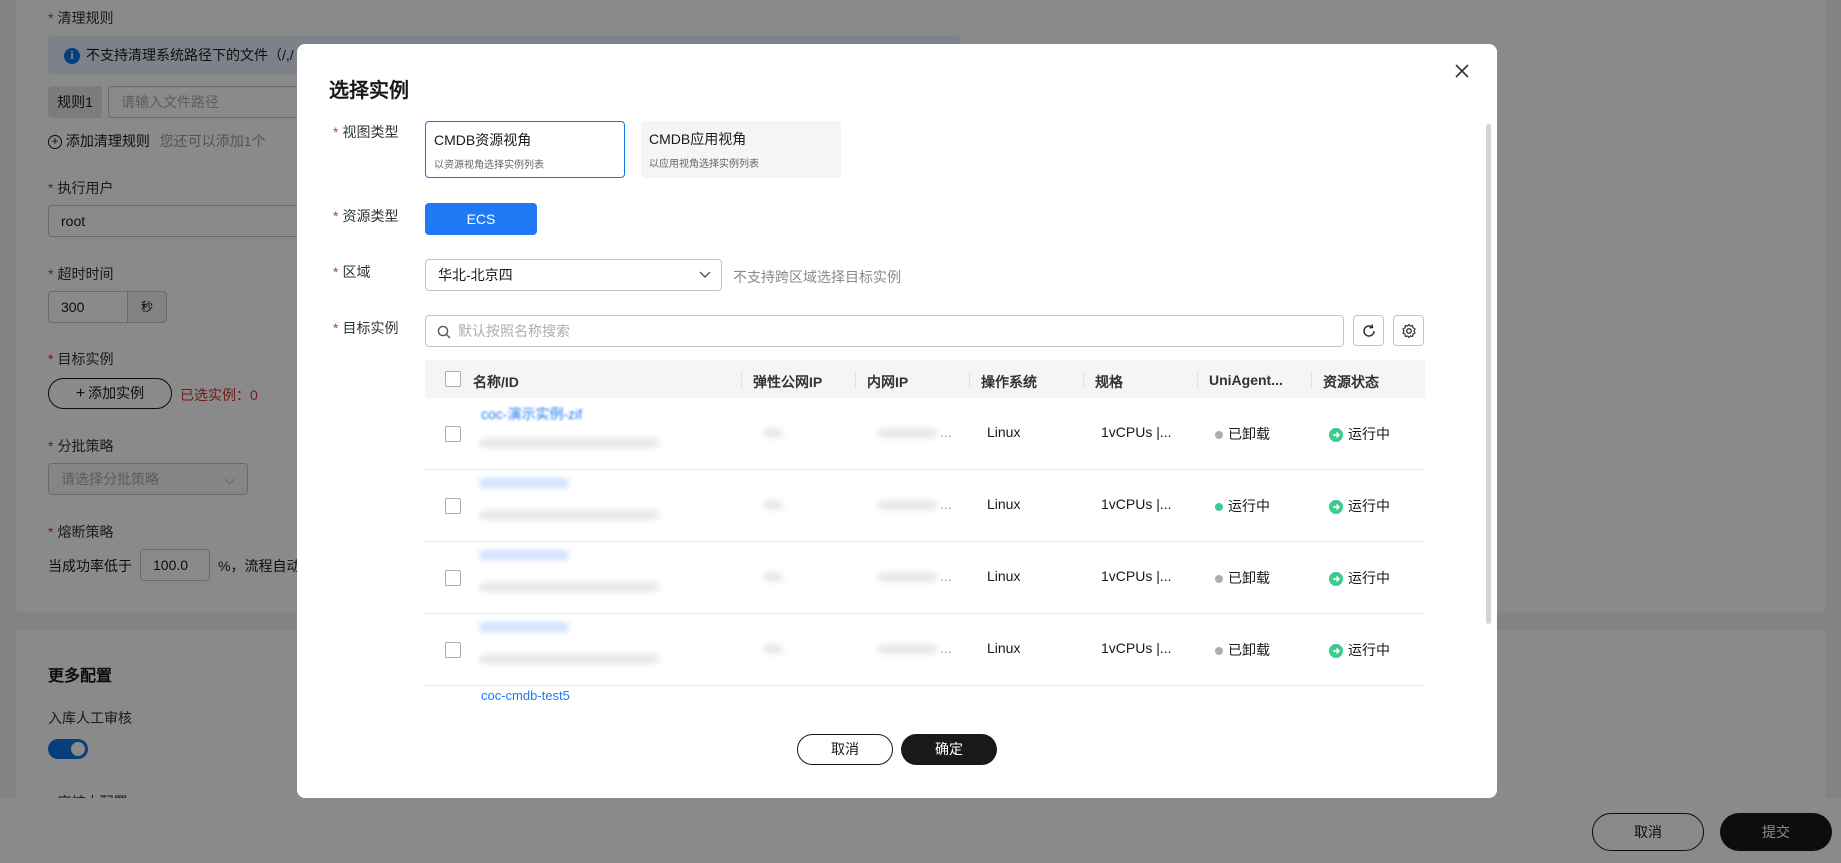 This screenshot has width=1841, height=863. Describe the element at coordinates (444, 332) in the screenshot. I see `search-icon` at that location.